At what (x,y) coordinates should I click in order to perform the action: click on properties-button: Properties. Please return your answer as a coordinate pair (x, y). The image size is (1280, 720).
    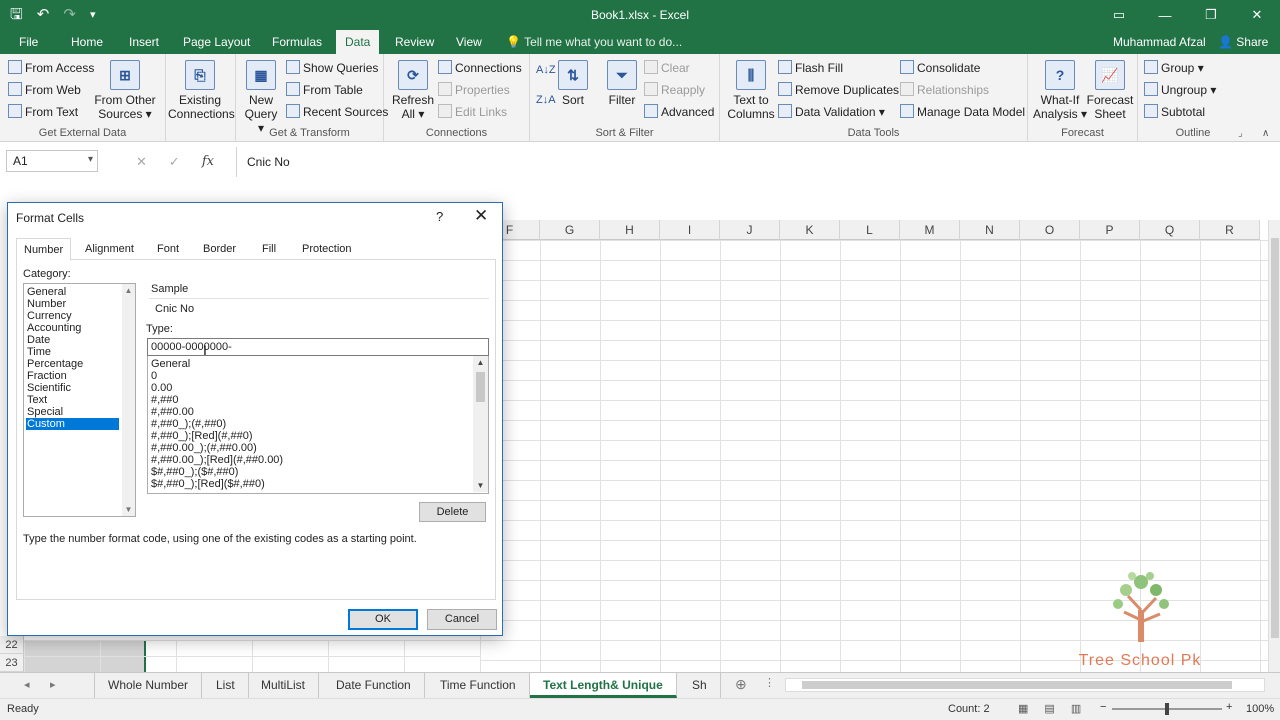
    Looking at the image, I should click on (474, 89).